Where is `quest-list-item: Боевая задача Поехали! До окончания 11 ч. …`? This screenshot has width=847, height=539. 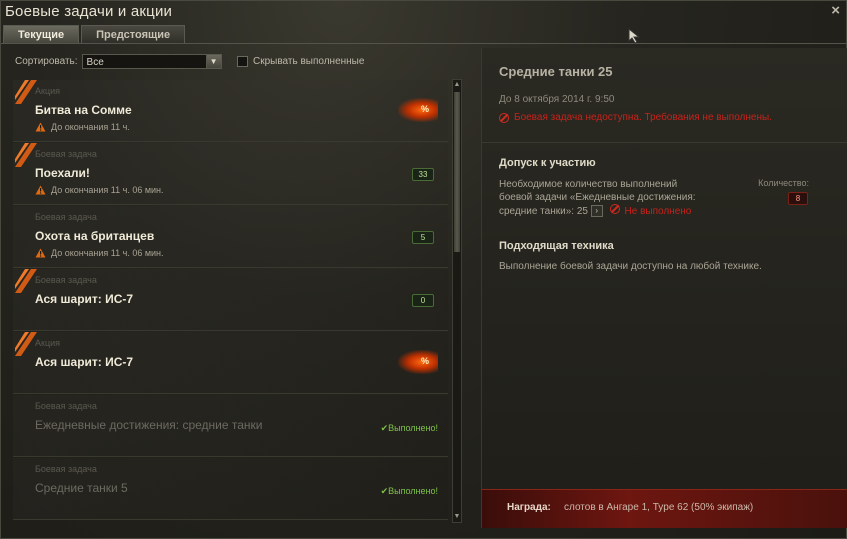 quest-list-item: Боевая задача Поехали! До окончания 11 ч. … is located at coordinates (230, 174).